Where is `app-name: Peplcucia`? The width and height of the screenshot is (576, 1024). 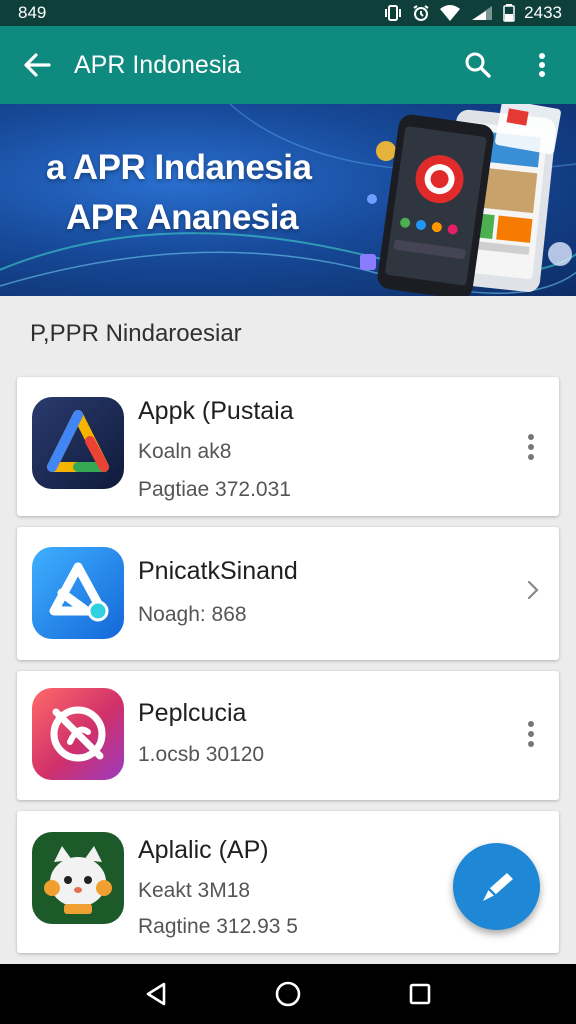
app-name: Peplcucia is located at coordinates (192, 713).